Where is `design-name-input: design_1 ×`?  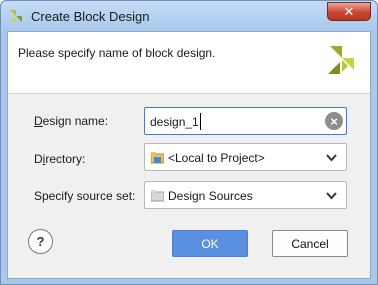 design-name-input: design_1 × is located at coordinates (245, 121).